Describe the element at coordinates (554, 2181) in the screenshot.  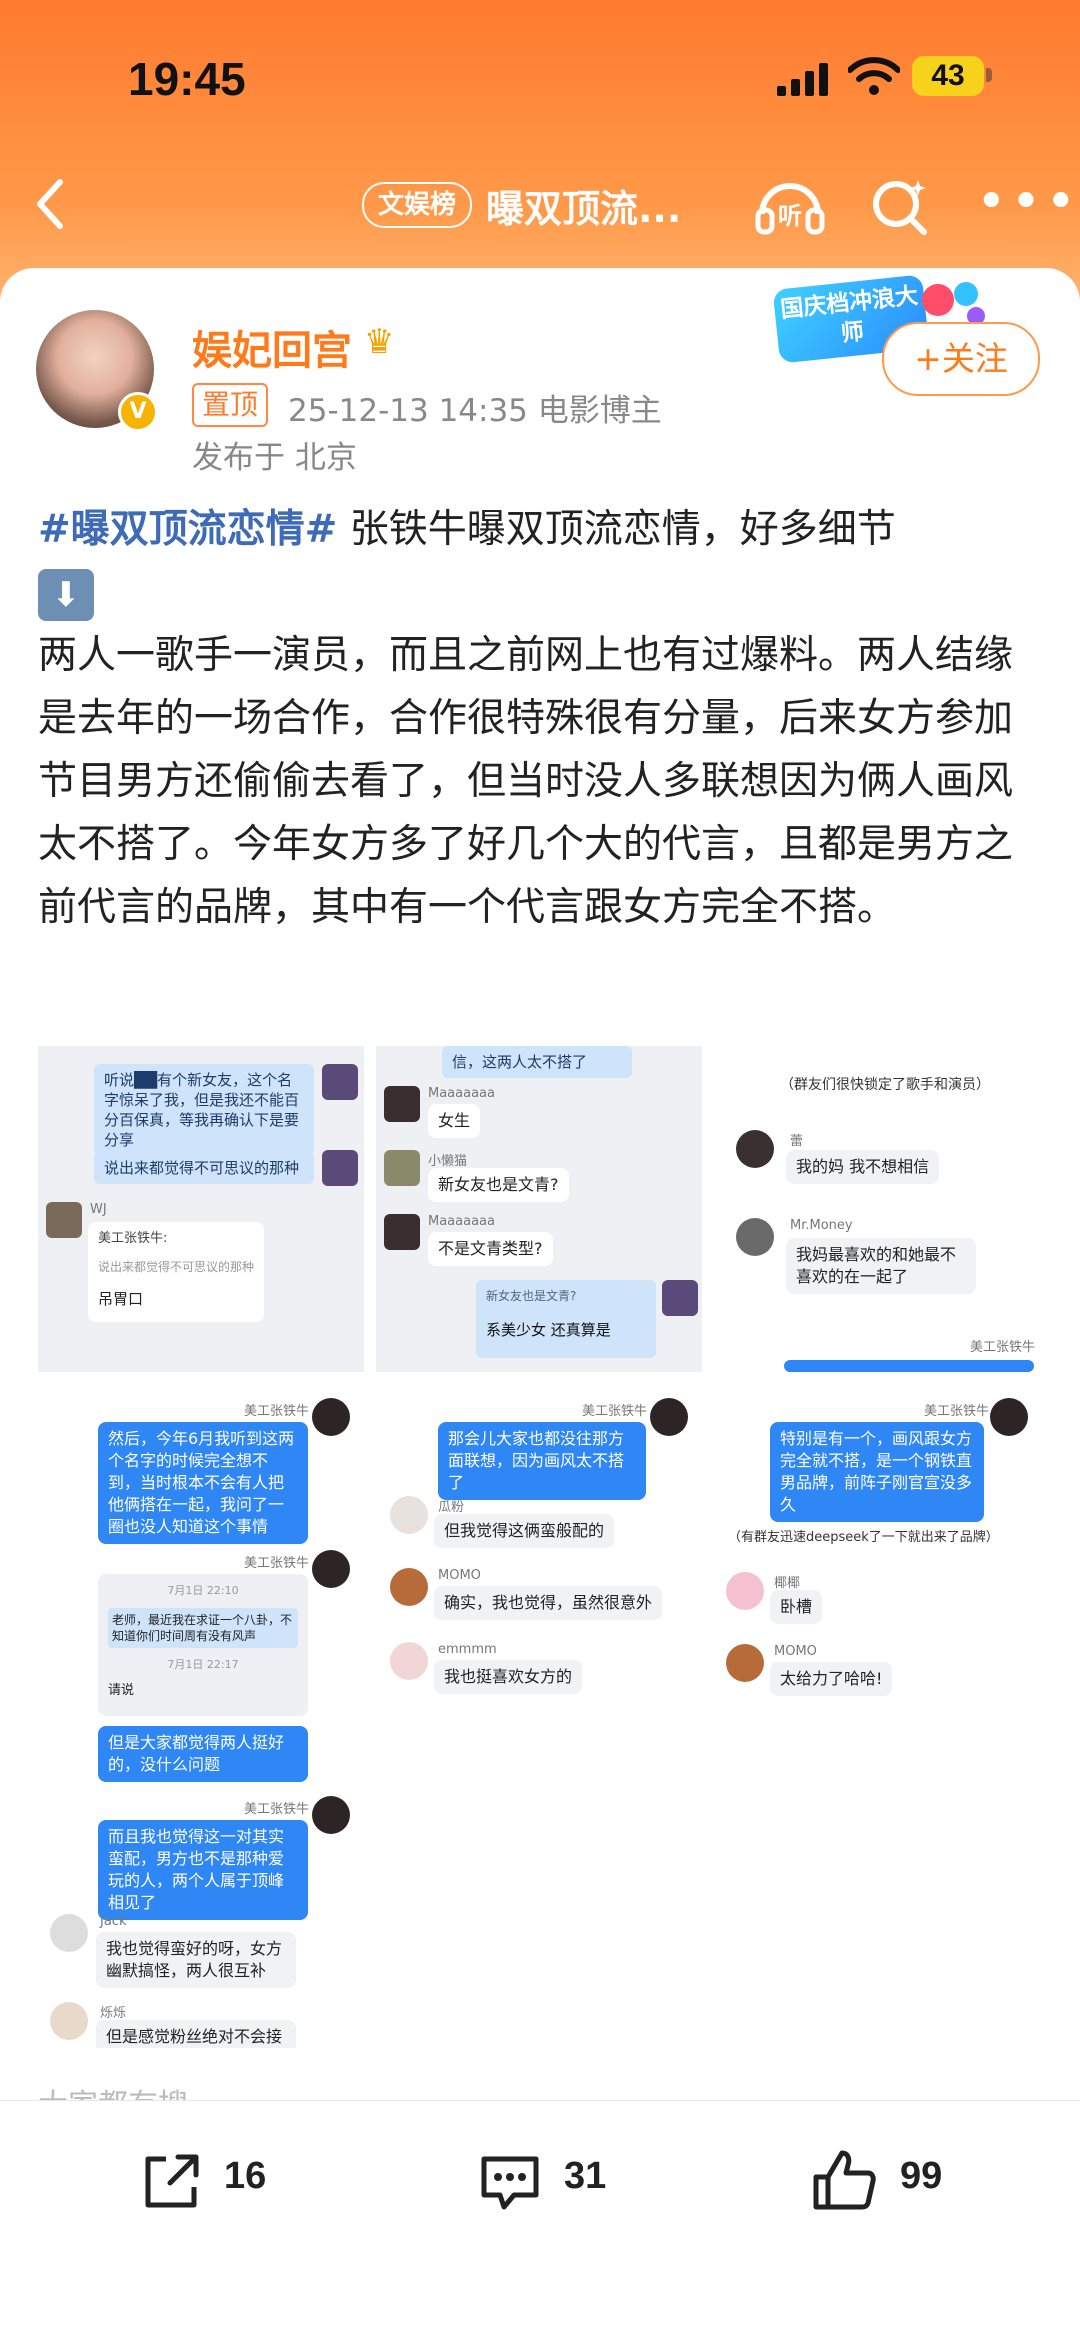
I see `comment-button: 31` at that location.